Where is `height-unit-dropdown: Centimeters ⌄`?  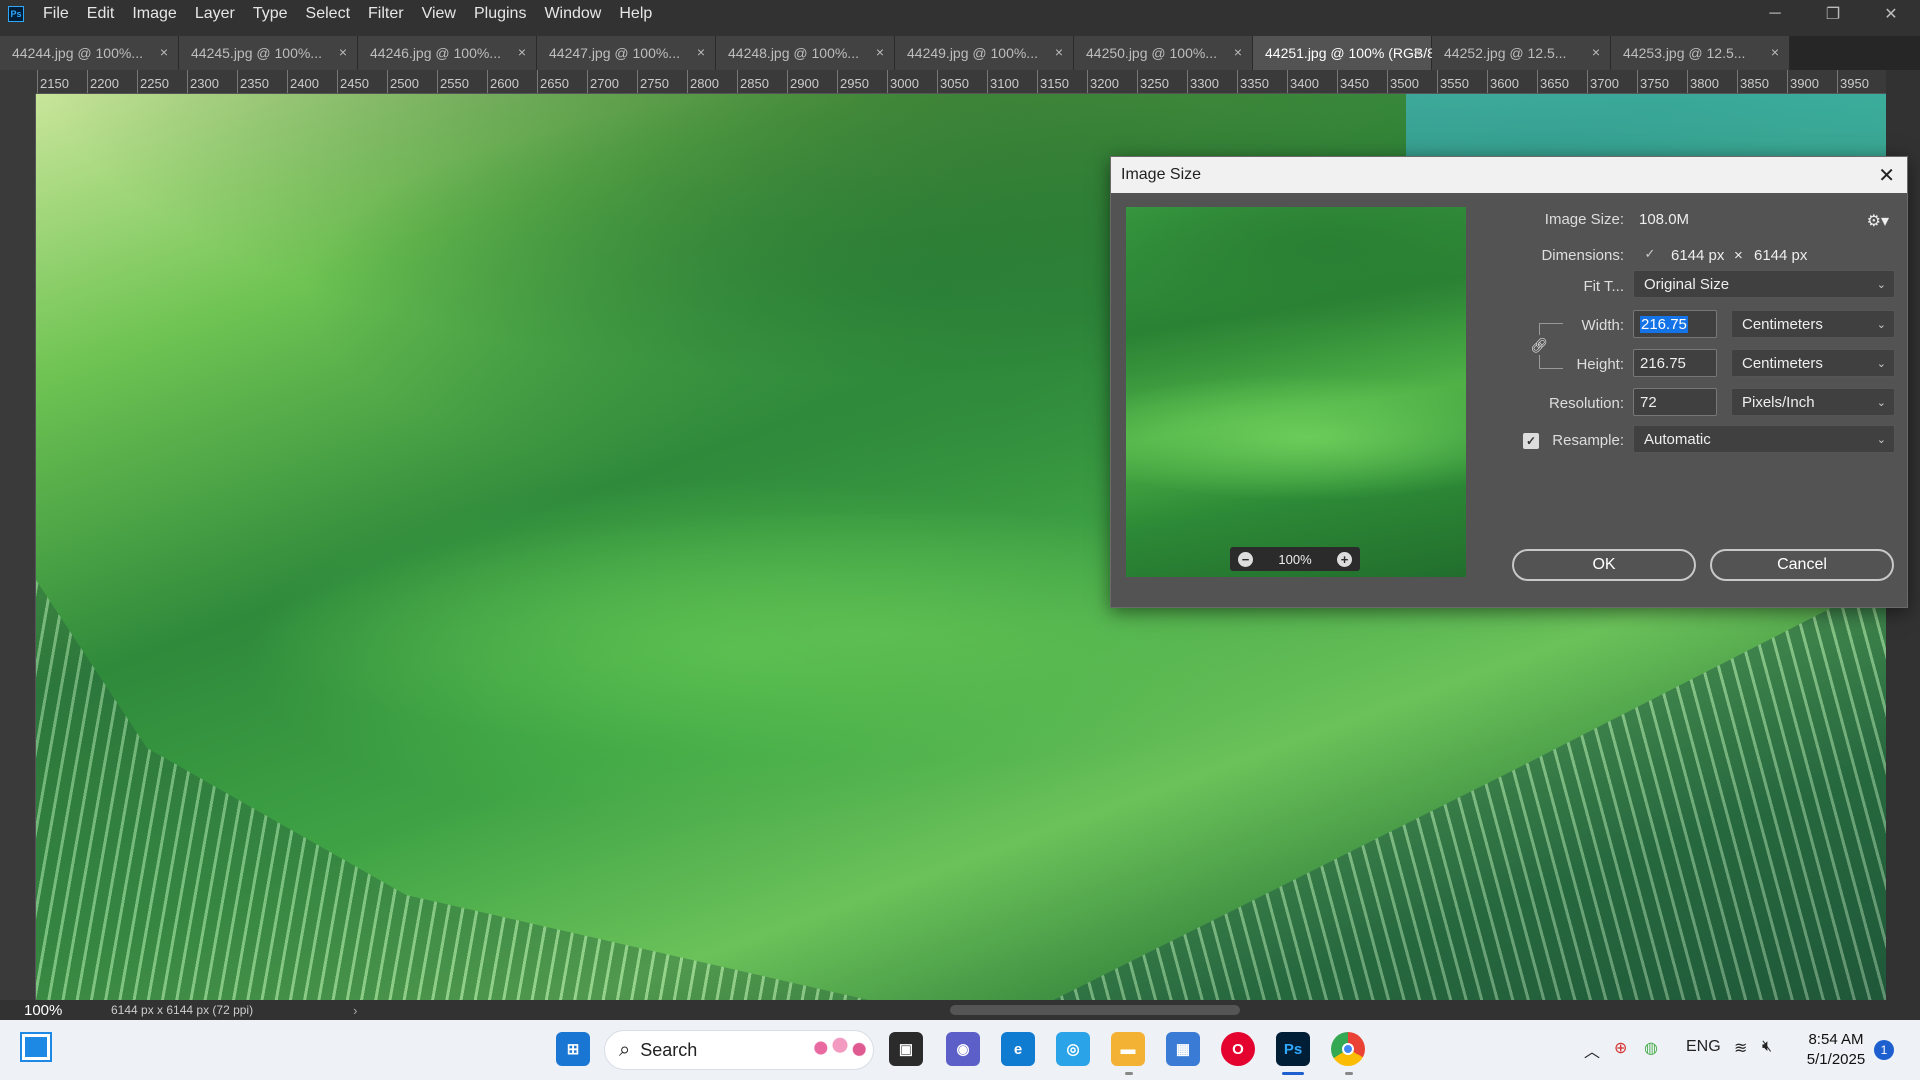 height-unit-dropdown: Centimeters ⌄ is located at coordinates (1813, 363).